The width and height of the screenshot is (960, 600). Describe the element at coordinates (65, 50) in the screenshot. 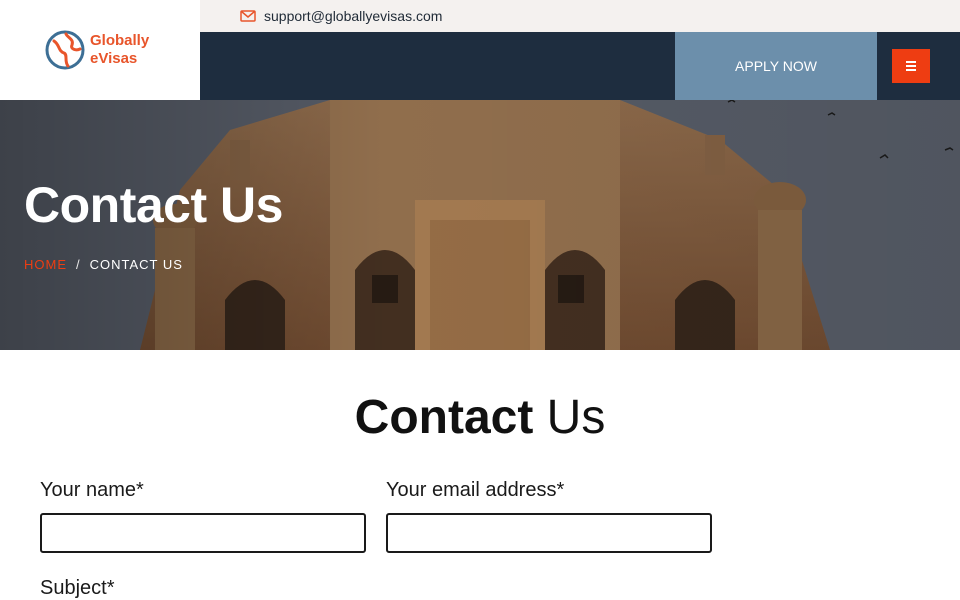

I see `globe-icon` at that location.